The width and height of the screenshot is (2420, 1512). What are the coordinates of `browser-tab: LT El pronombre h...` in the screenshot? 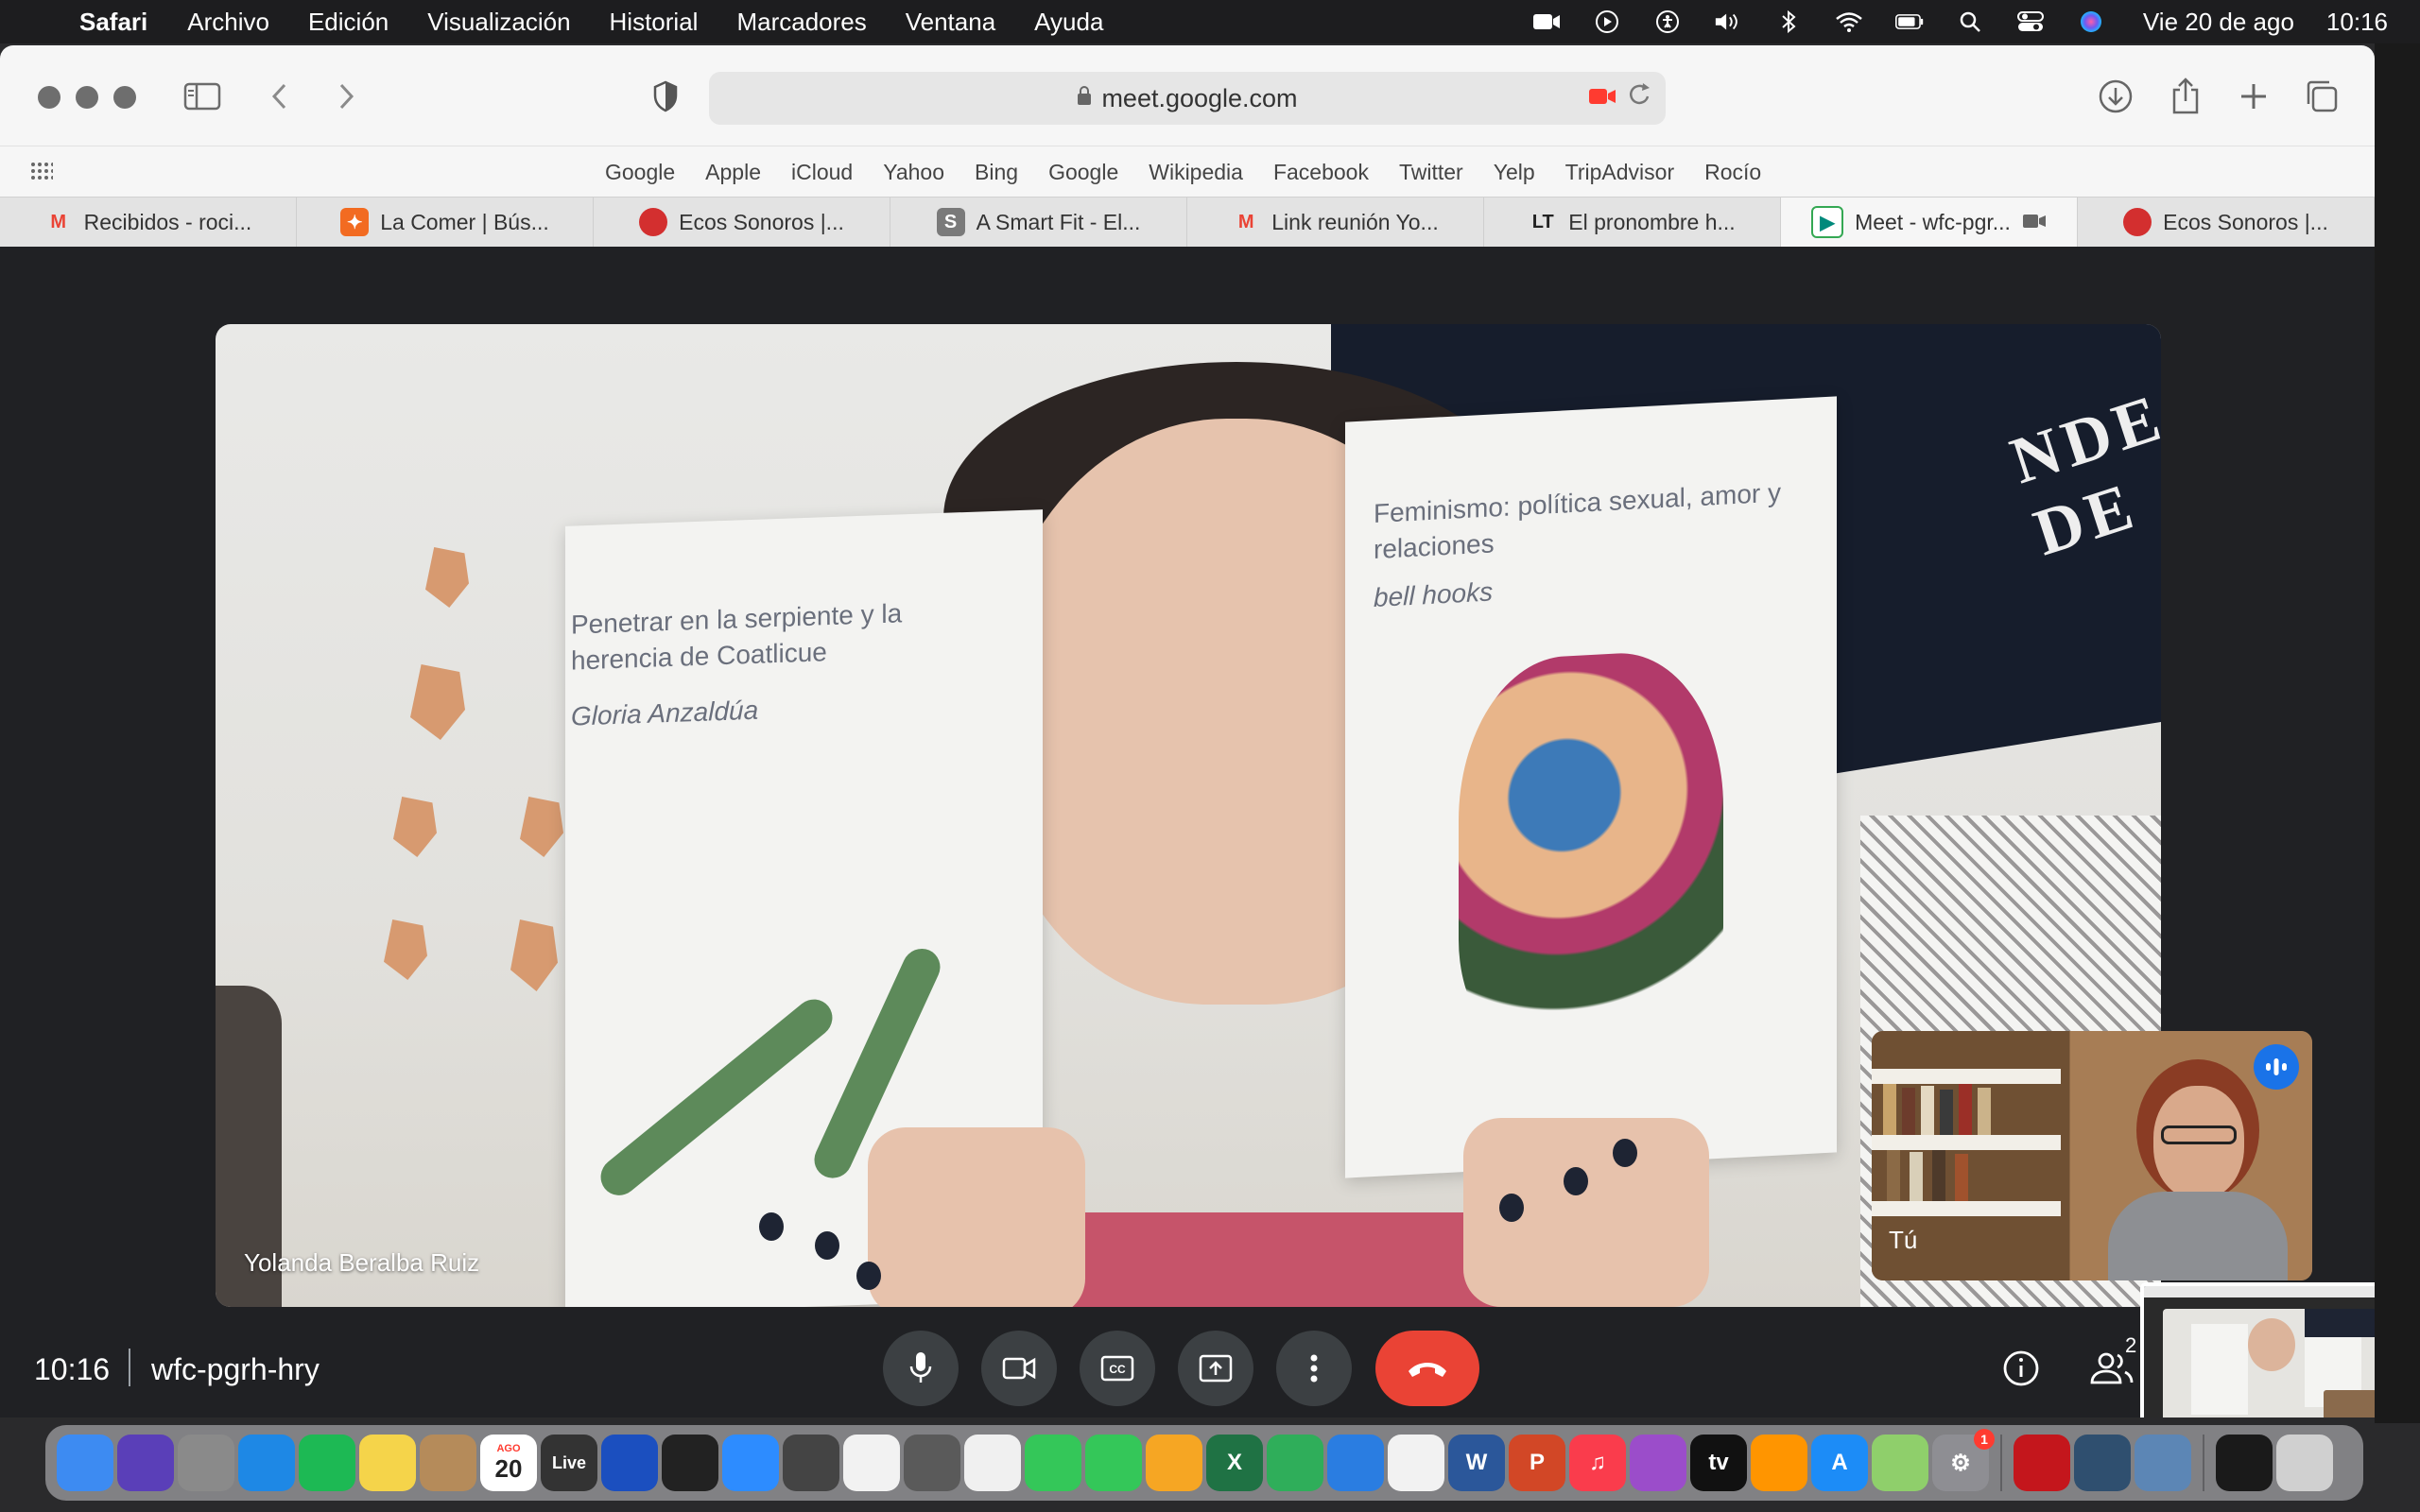 It's located at (1632, 222).